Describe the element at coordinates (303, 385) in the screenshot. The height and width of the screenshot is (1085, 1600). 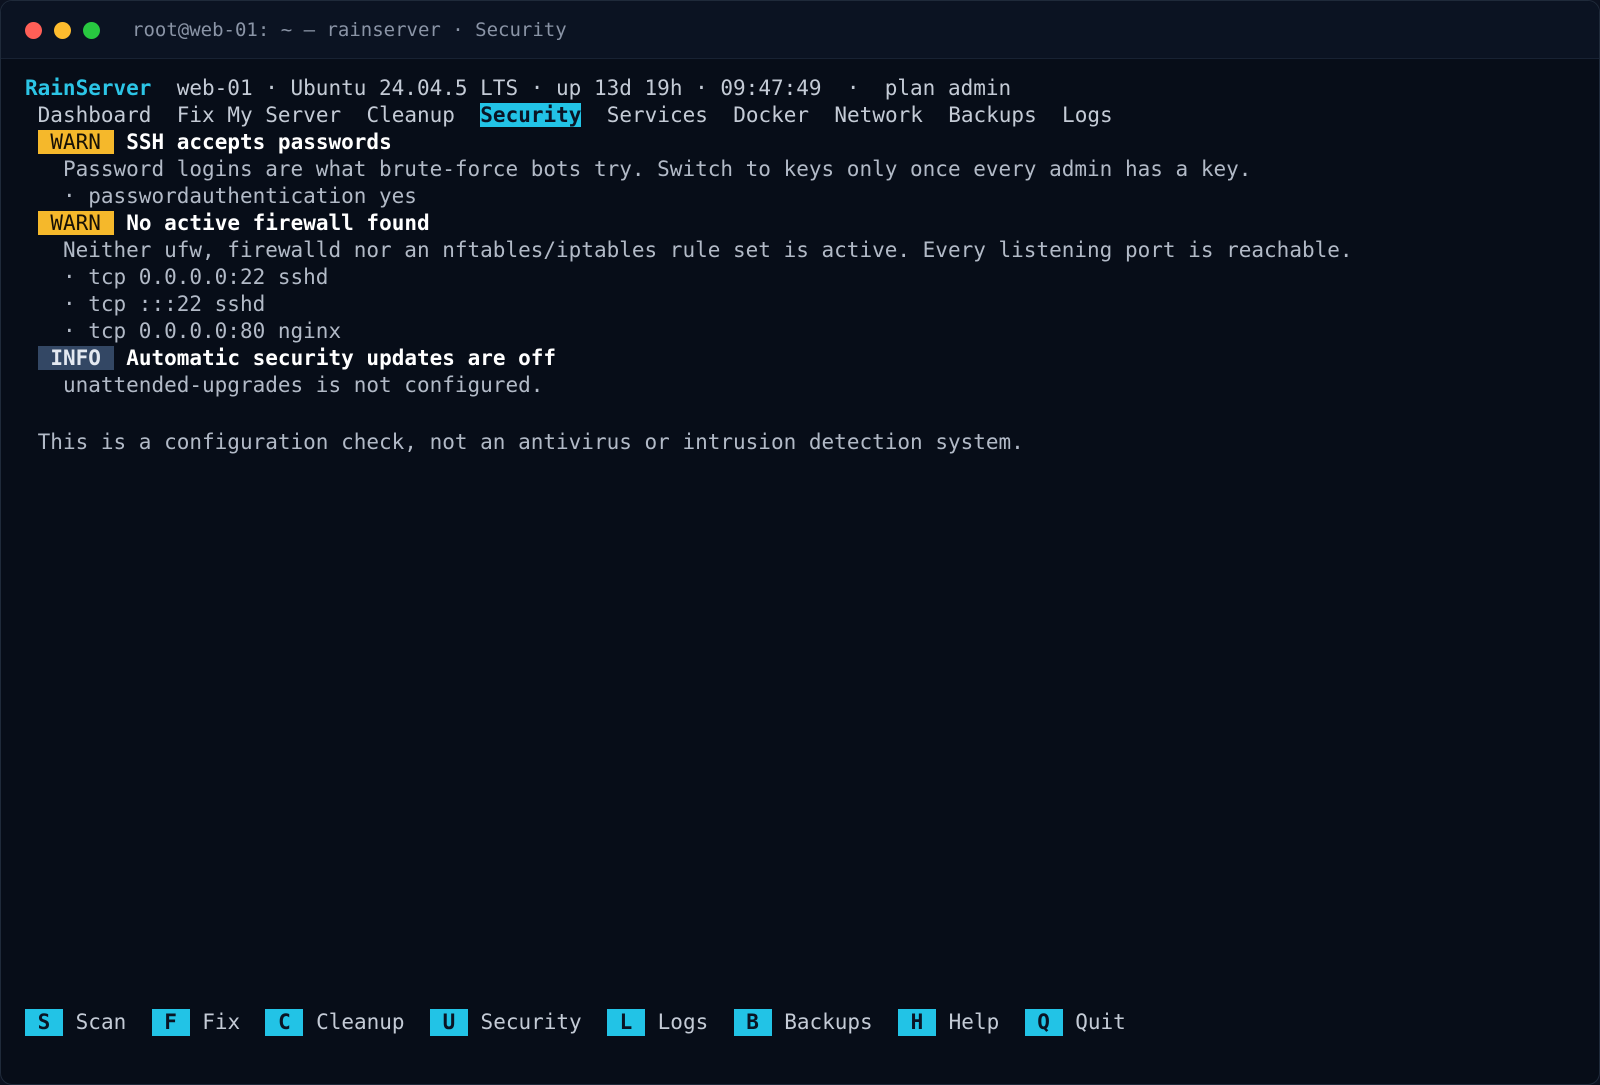
I see `finding-description-text: unattended-upgrades is not configured.` at that location.